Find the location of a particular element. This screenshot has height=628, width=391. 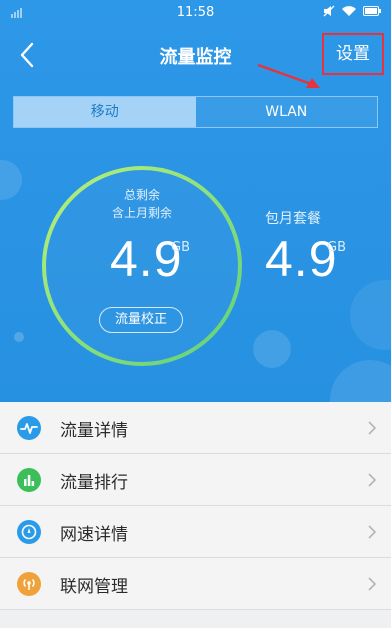

broadcast-icon is located at coordinates (29, 584).